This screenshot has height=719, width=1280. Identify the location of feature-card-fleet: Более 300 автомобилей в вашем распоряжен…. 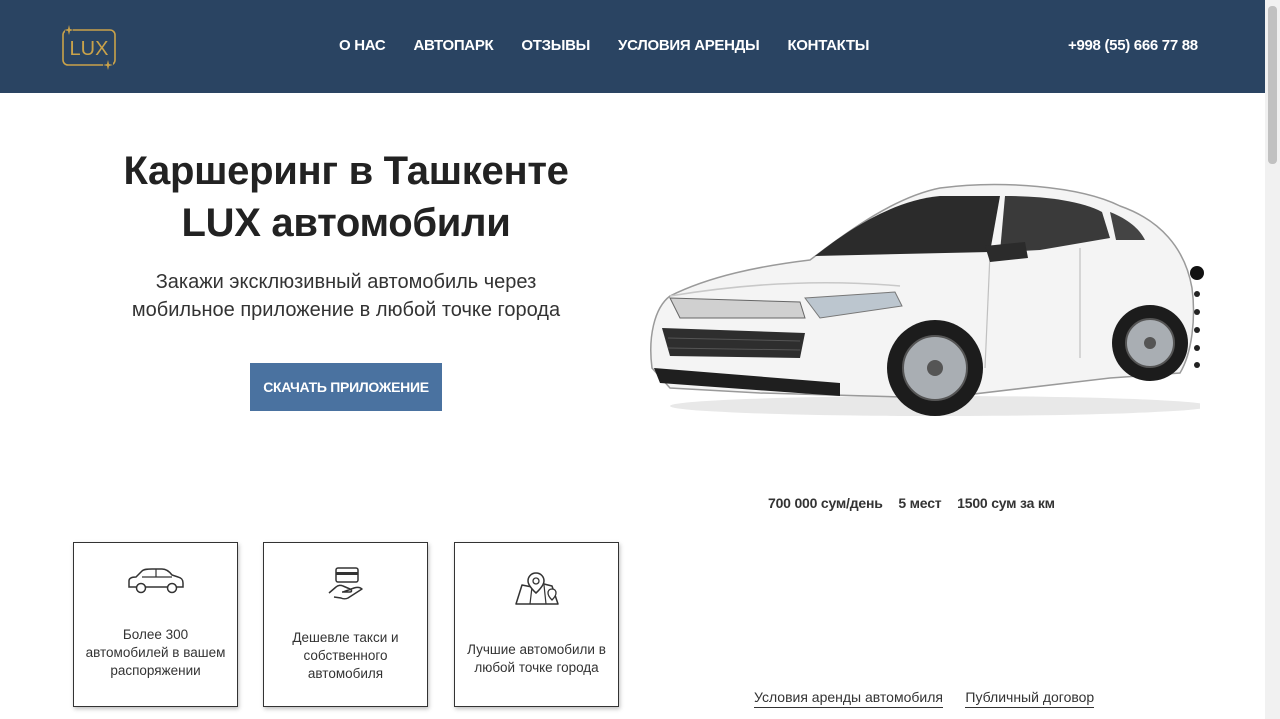
(155, 624).